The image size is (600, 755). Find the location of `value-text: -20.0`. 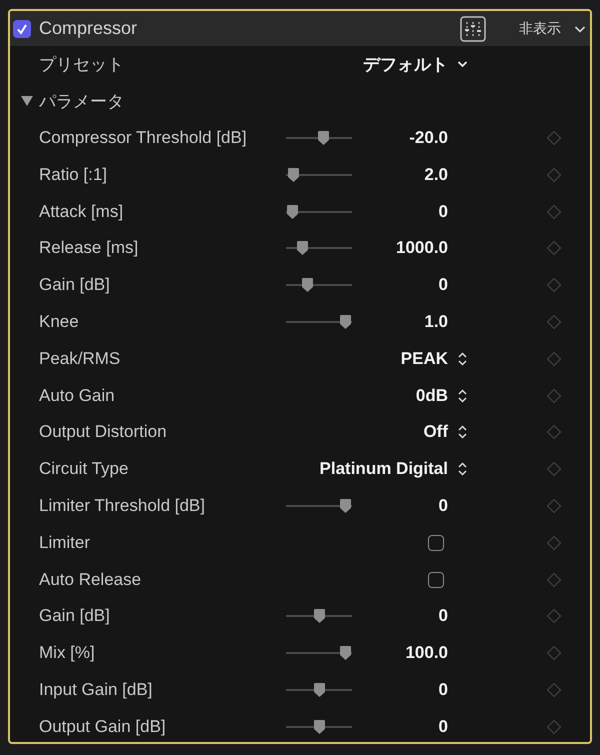

value-text: -20.0 is located at coordinates (428, 138).